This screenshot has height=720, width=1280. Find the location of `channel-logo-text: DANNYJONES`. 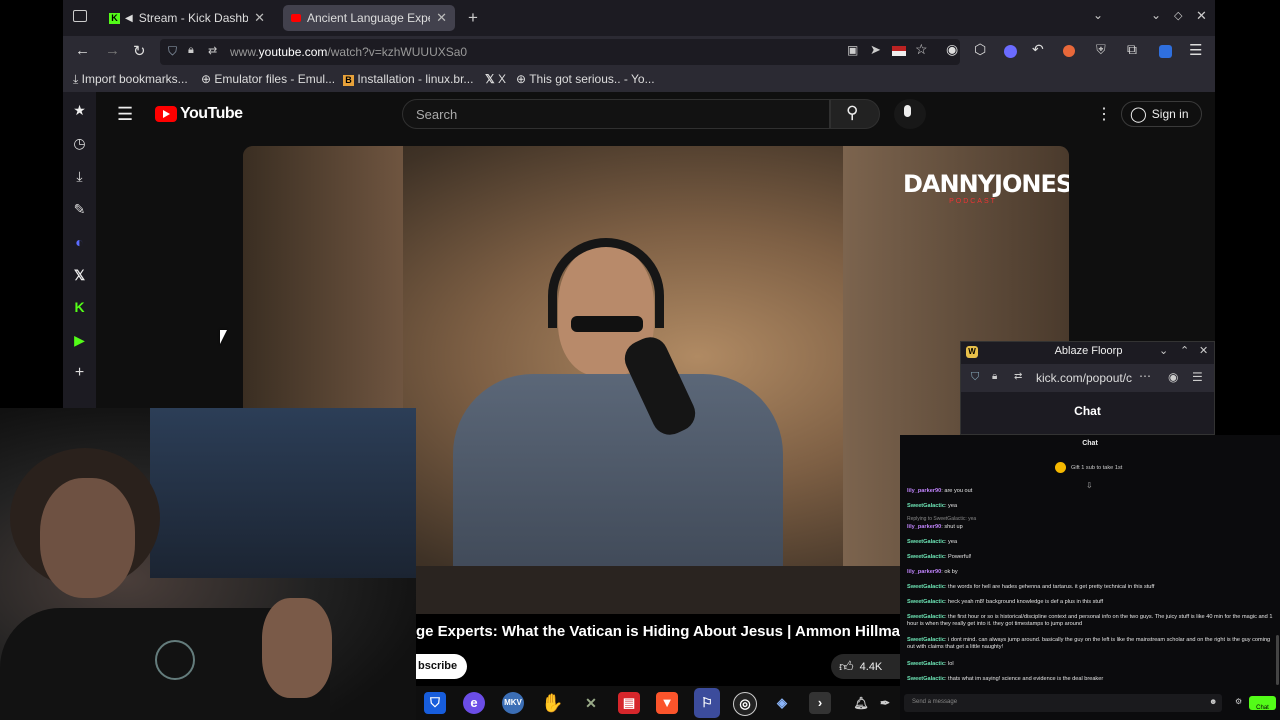

channel-logo-text: DANNYJONES is located at coordinates (986, 184).